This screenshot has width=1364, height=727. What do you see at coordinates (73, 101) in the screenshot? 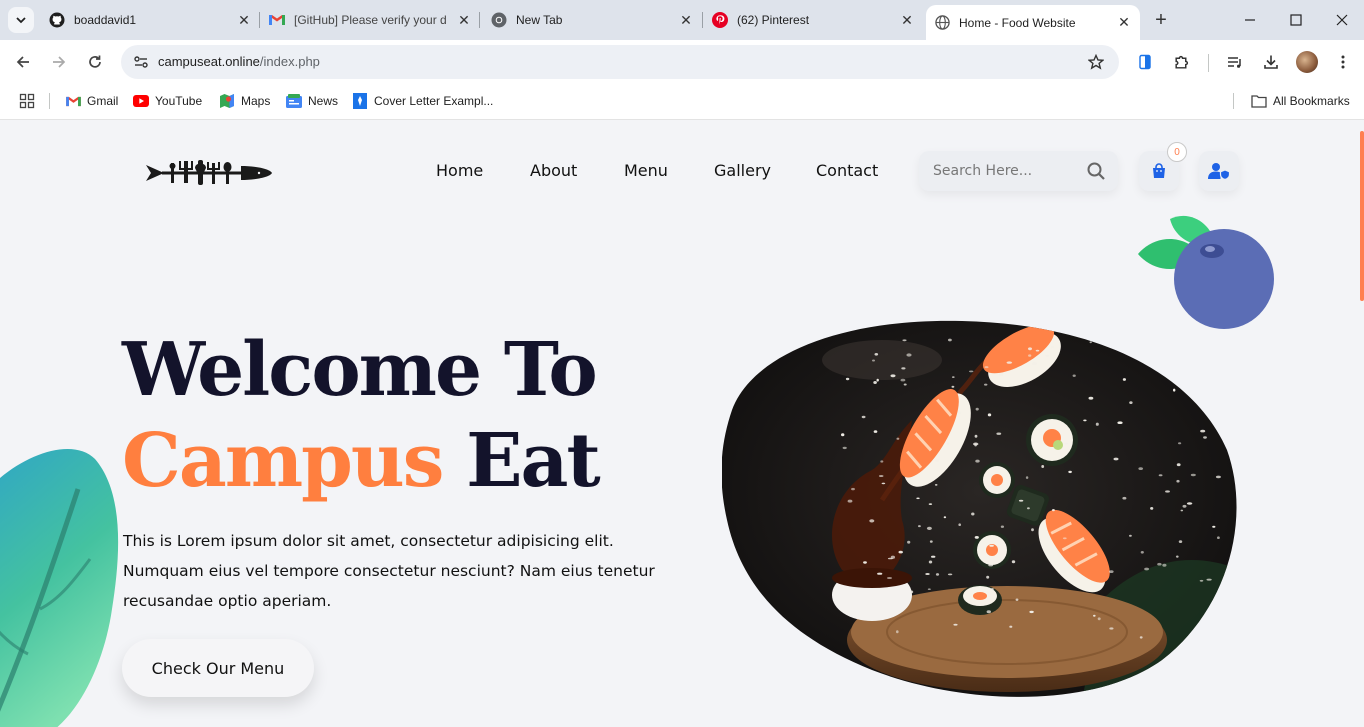
I see `gmail-icon` at bounding box center [73, 101].